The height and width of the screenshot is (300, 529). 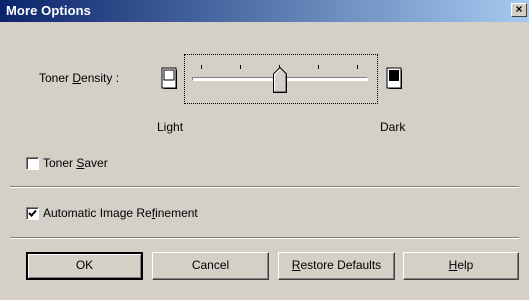 I want to click on ok-button: OK, so click(x=84, y=266).